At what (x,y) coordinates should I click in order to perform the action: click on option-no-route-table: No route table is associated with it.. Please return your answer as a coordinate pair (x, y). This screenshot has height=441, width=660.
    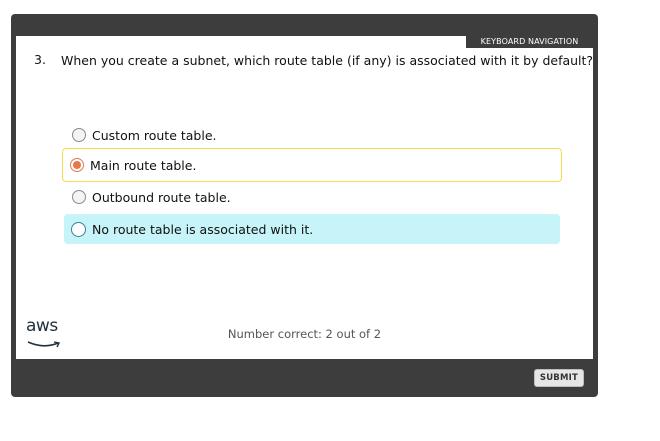
    Looking at the image, I should click on (312, 229).